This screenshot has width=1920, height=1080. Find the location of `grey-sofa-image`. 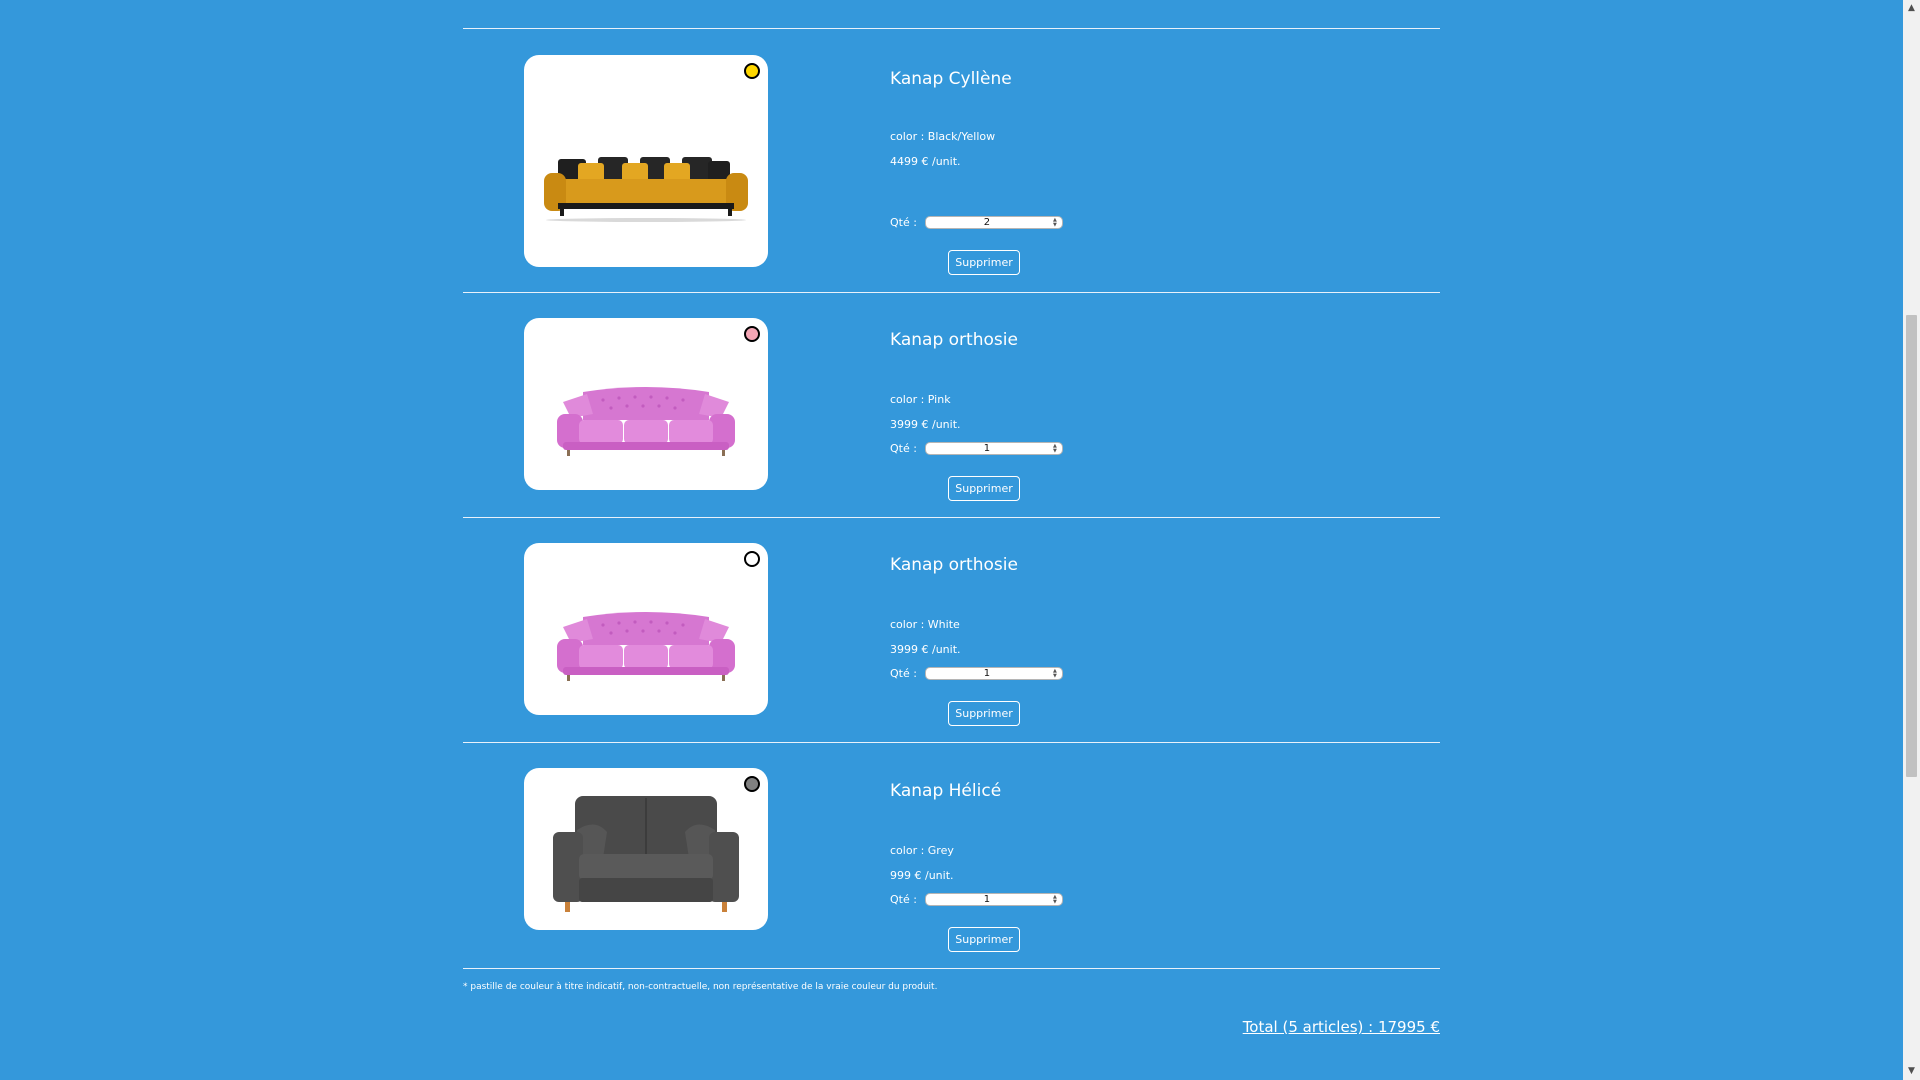

grey-sofa-image is located at coordinates (646, 854).